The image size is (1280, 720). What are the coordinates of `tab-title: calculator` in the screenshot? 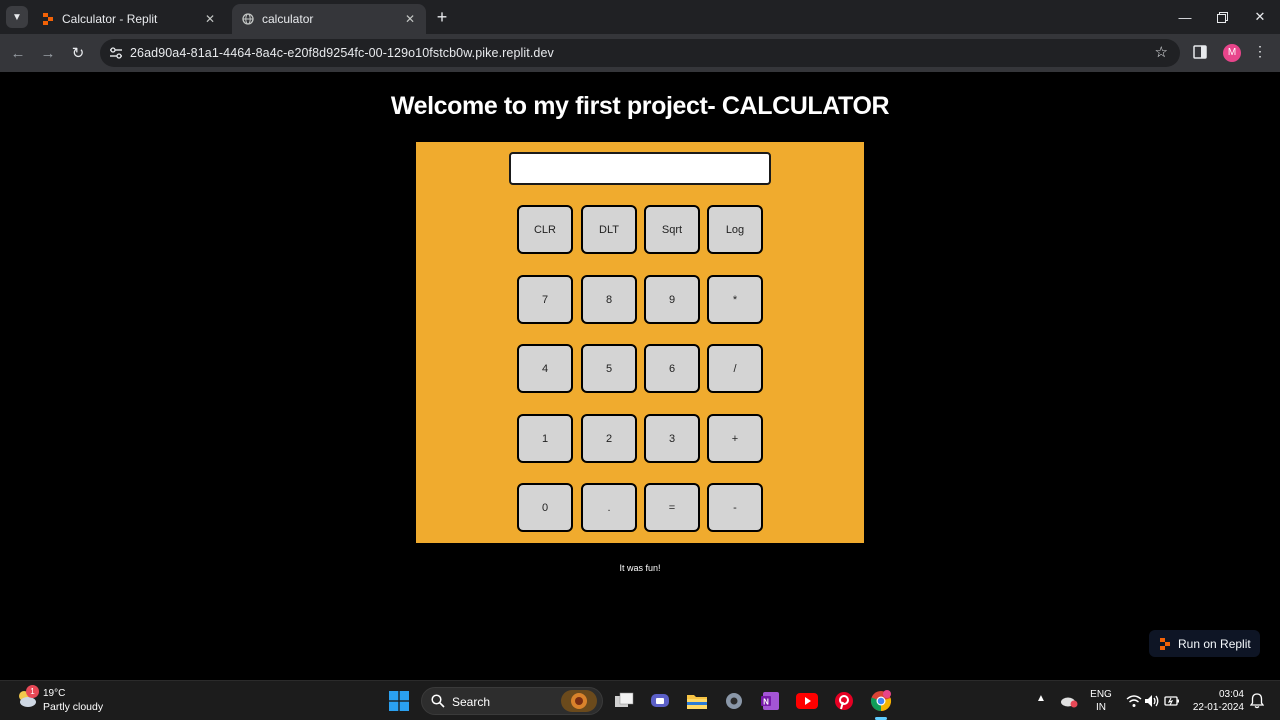 It's located at (288, 19).